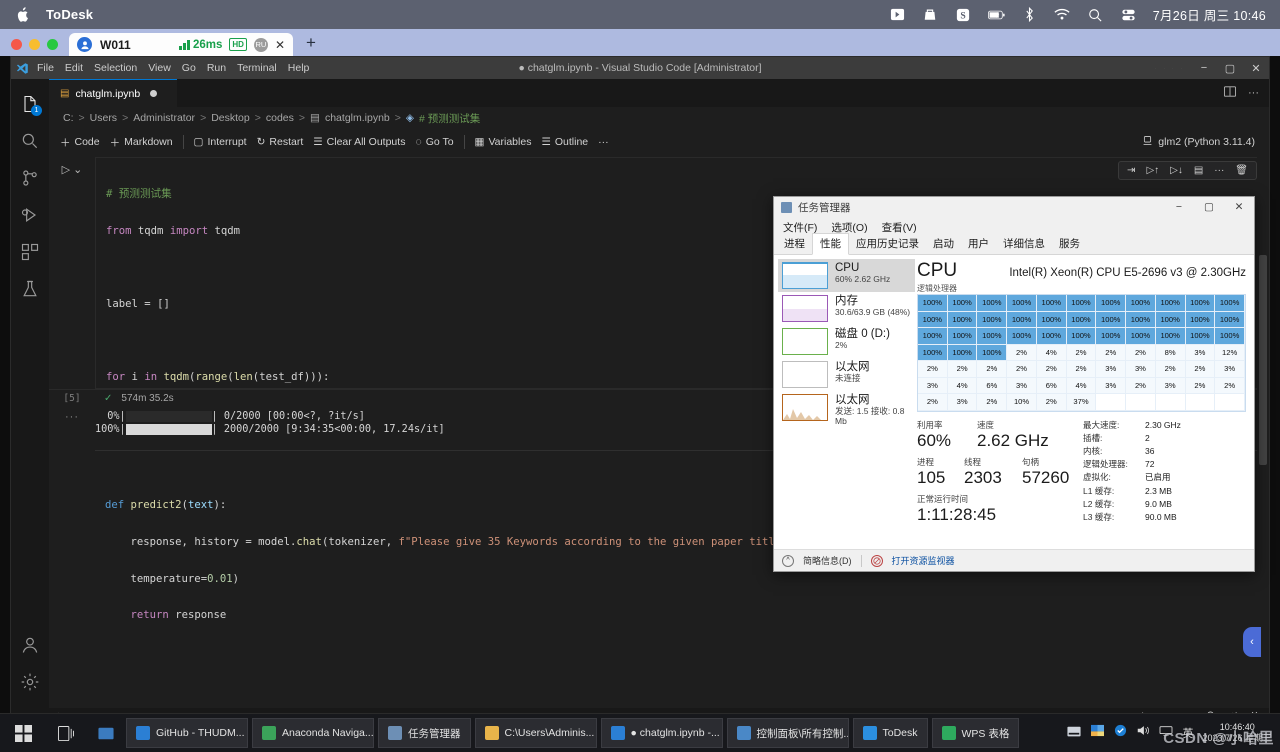 The width and height of the screenshot is (1280, 752). I want to click on menu-go: Go, so click(189, 68).